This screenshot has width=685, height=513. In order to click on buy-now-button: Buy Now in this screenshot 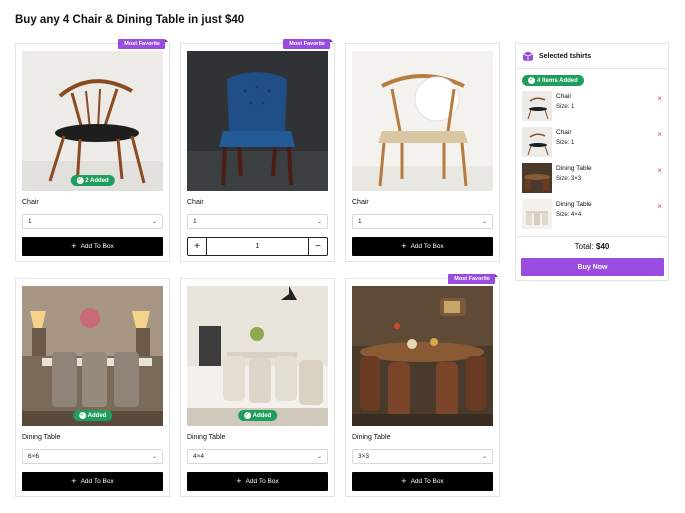, I will do `click(592, 267)`.